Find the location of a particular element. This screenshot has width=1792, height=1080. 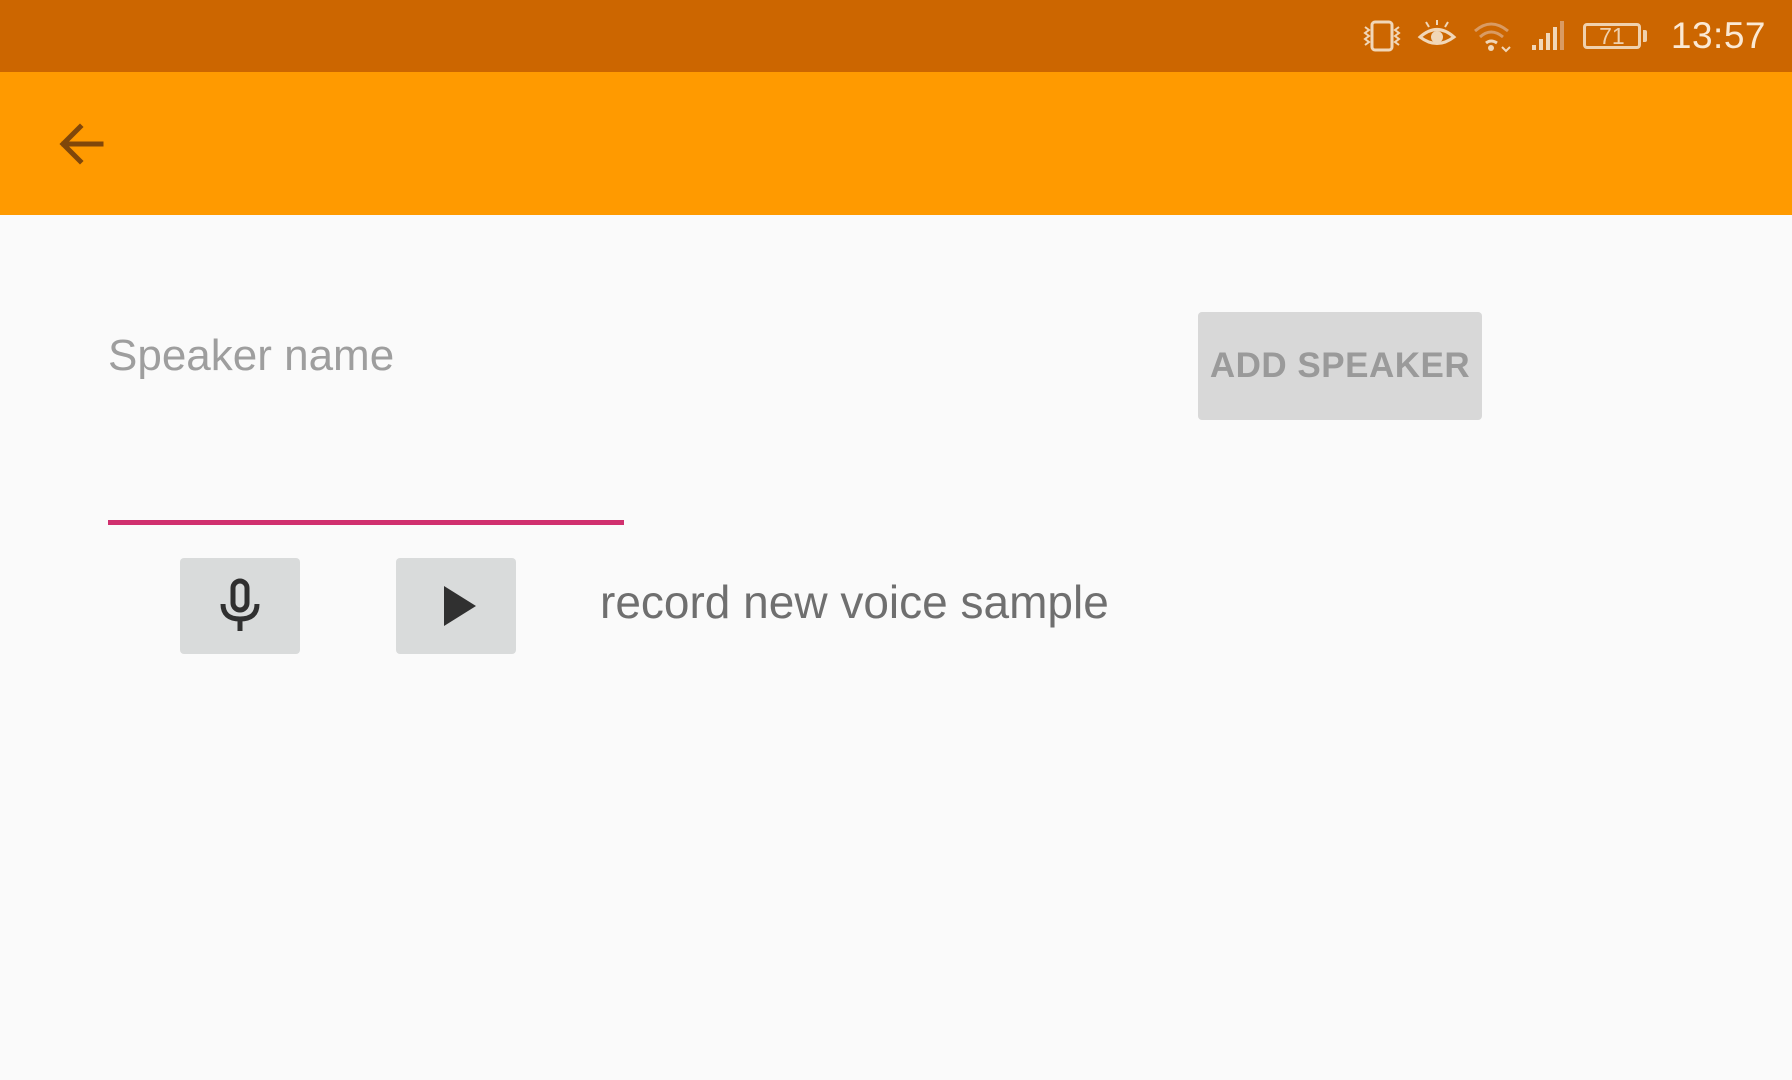

voice-sample-label: record new voice sample is located at coordinates (854, 602).